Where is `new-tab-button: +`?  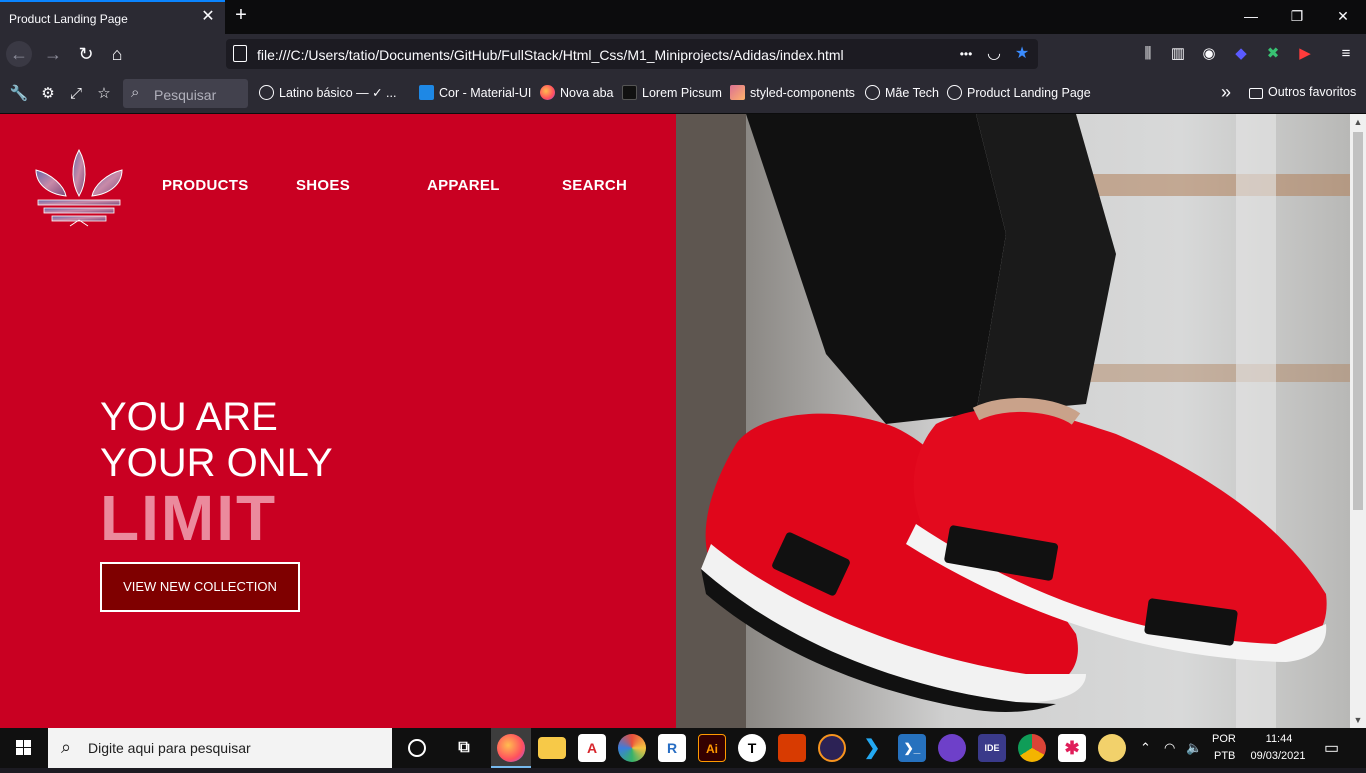
new-tab-button: + is located at coordinates (241, 15).